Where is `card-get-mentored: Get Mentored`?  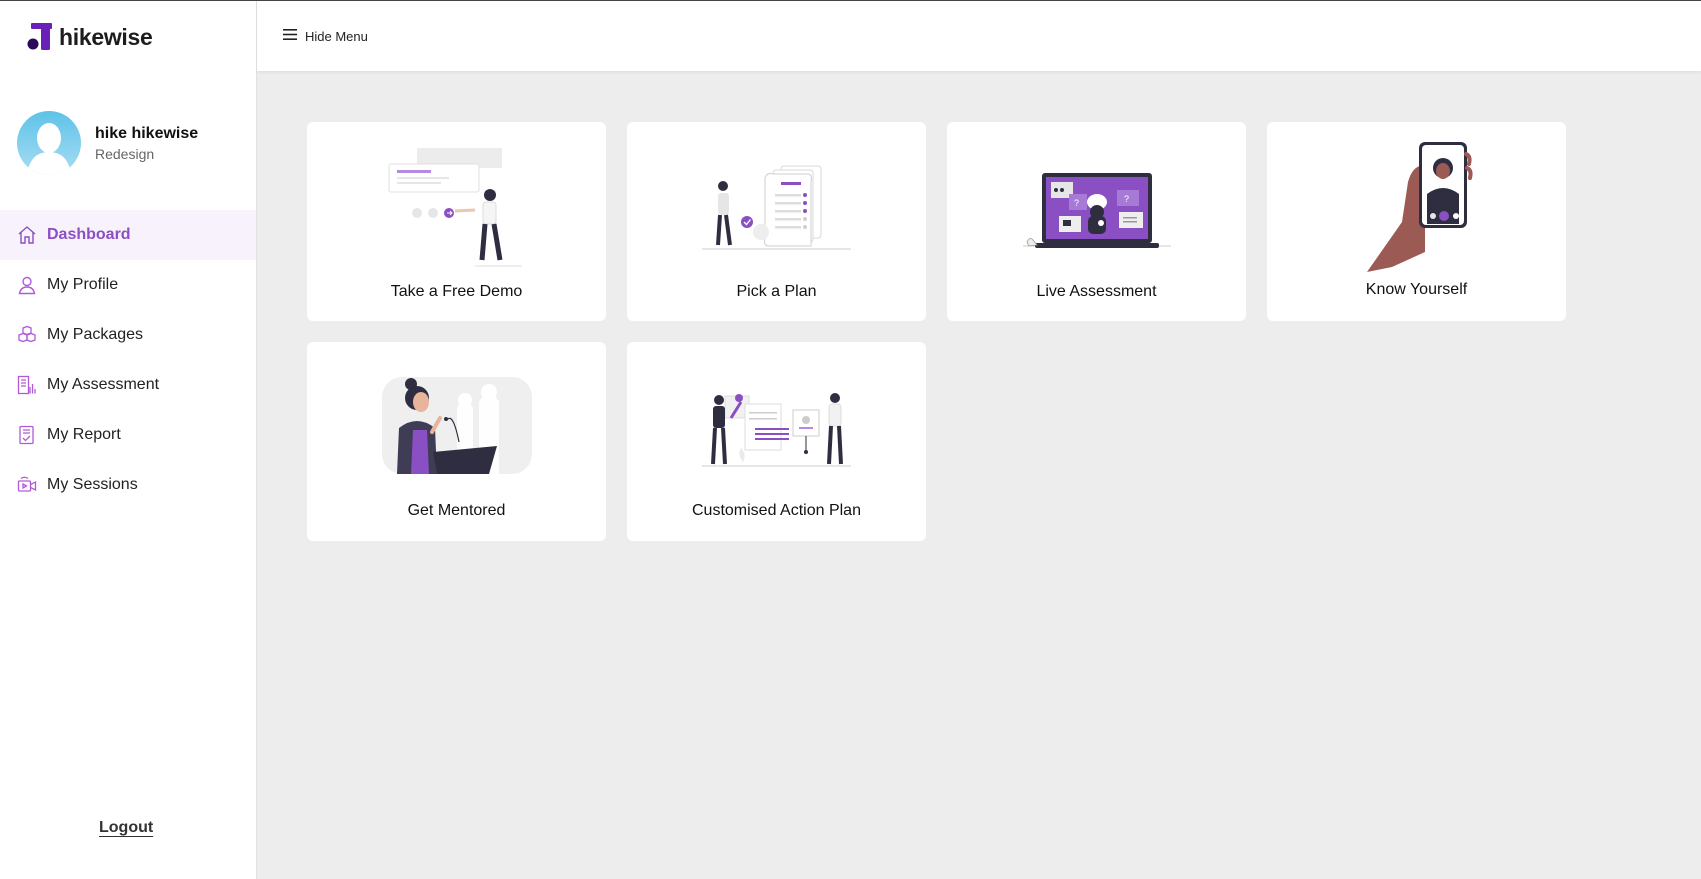
card-get-mentored: Get Mentored is located at coordinates (456, 441).